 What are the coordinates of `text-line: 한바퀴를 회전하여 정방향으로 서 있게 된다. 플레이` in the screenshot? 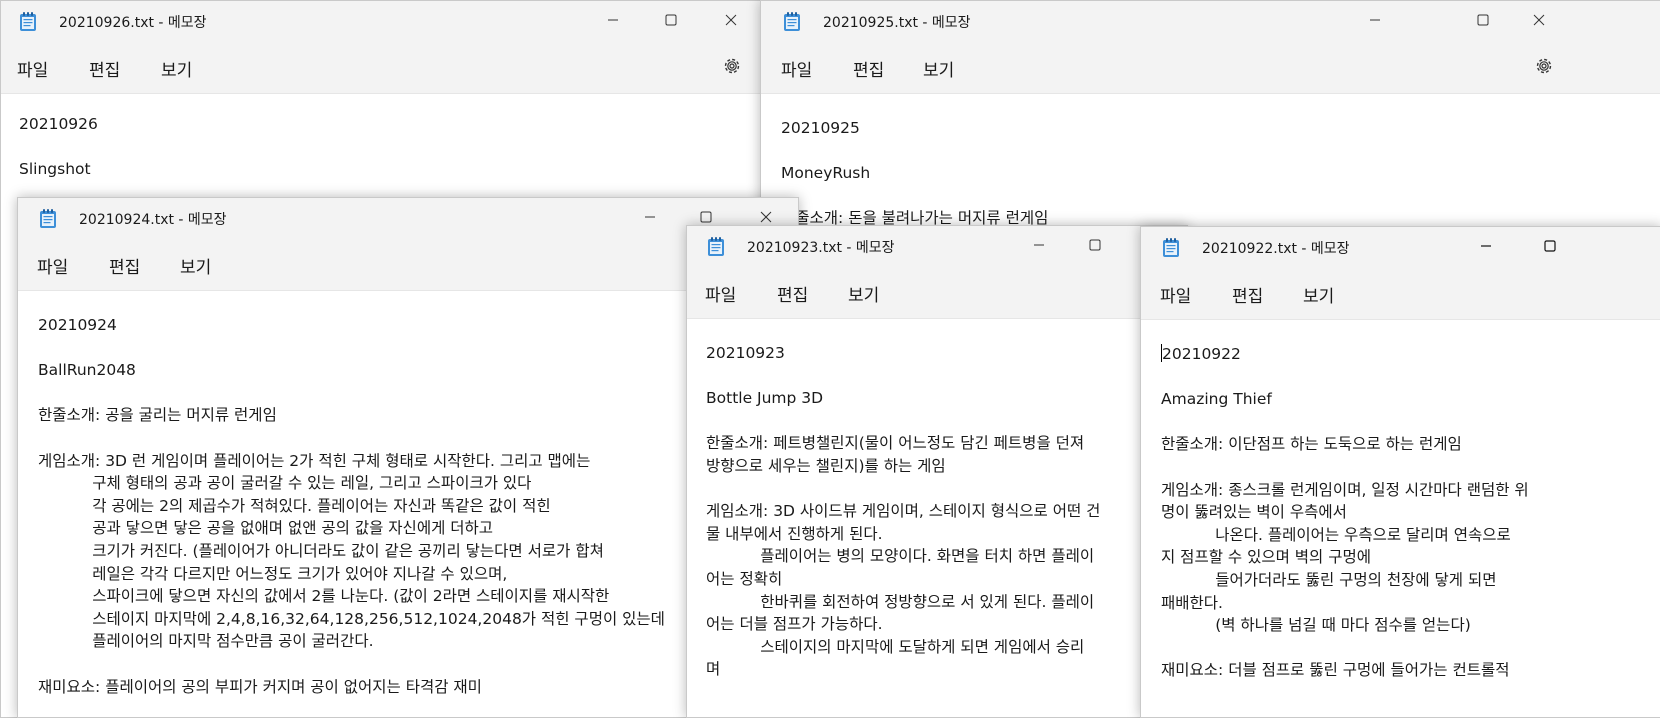 It's located at (900, 601).